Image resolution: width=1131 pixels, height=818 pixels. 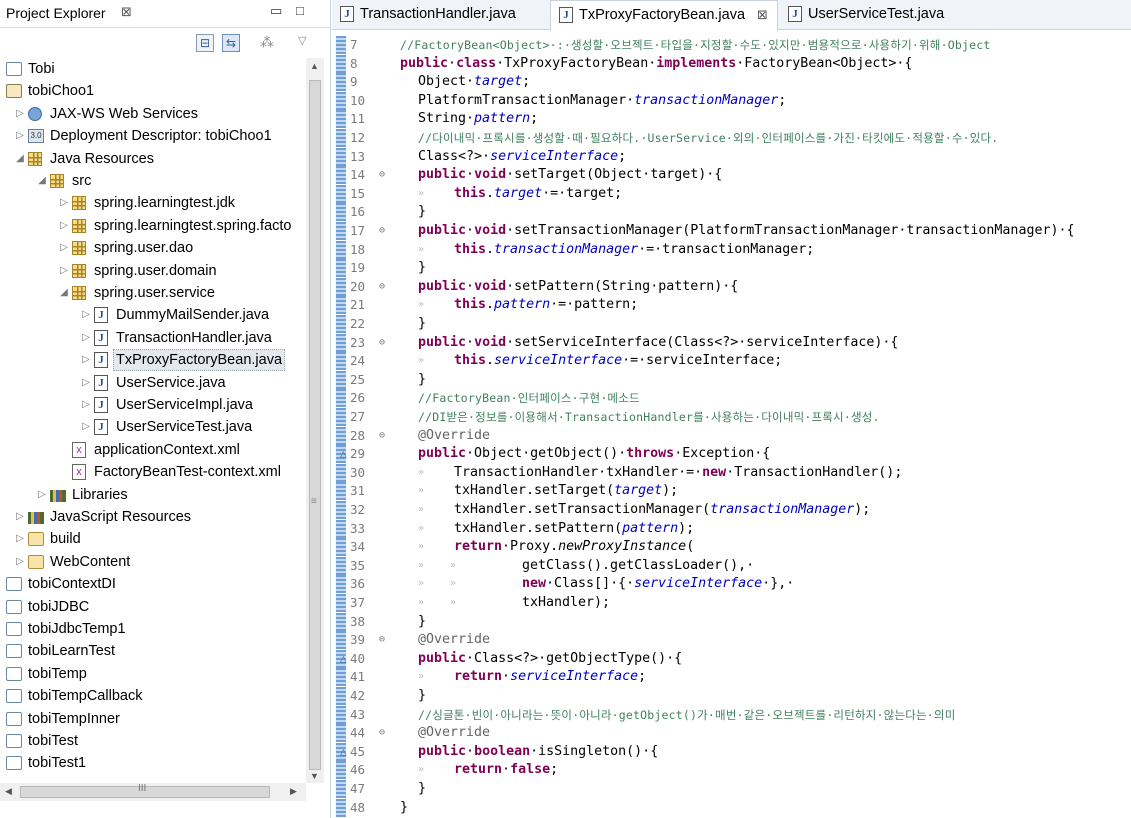 What do you see at coordinates (740, 566) in the screenshot?
I see `code-line: 35 getClass().getClassLoader(),· »»` at bounding box center [740, 566].